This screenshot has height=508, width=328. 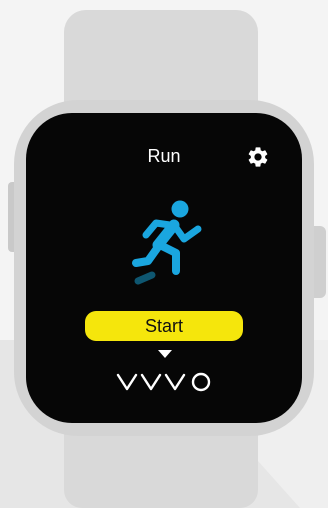 What do you see at coordinates (319, 262) in the screenshot?
I see `watch-crown` at bounding box center [319, 262].